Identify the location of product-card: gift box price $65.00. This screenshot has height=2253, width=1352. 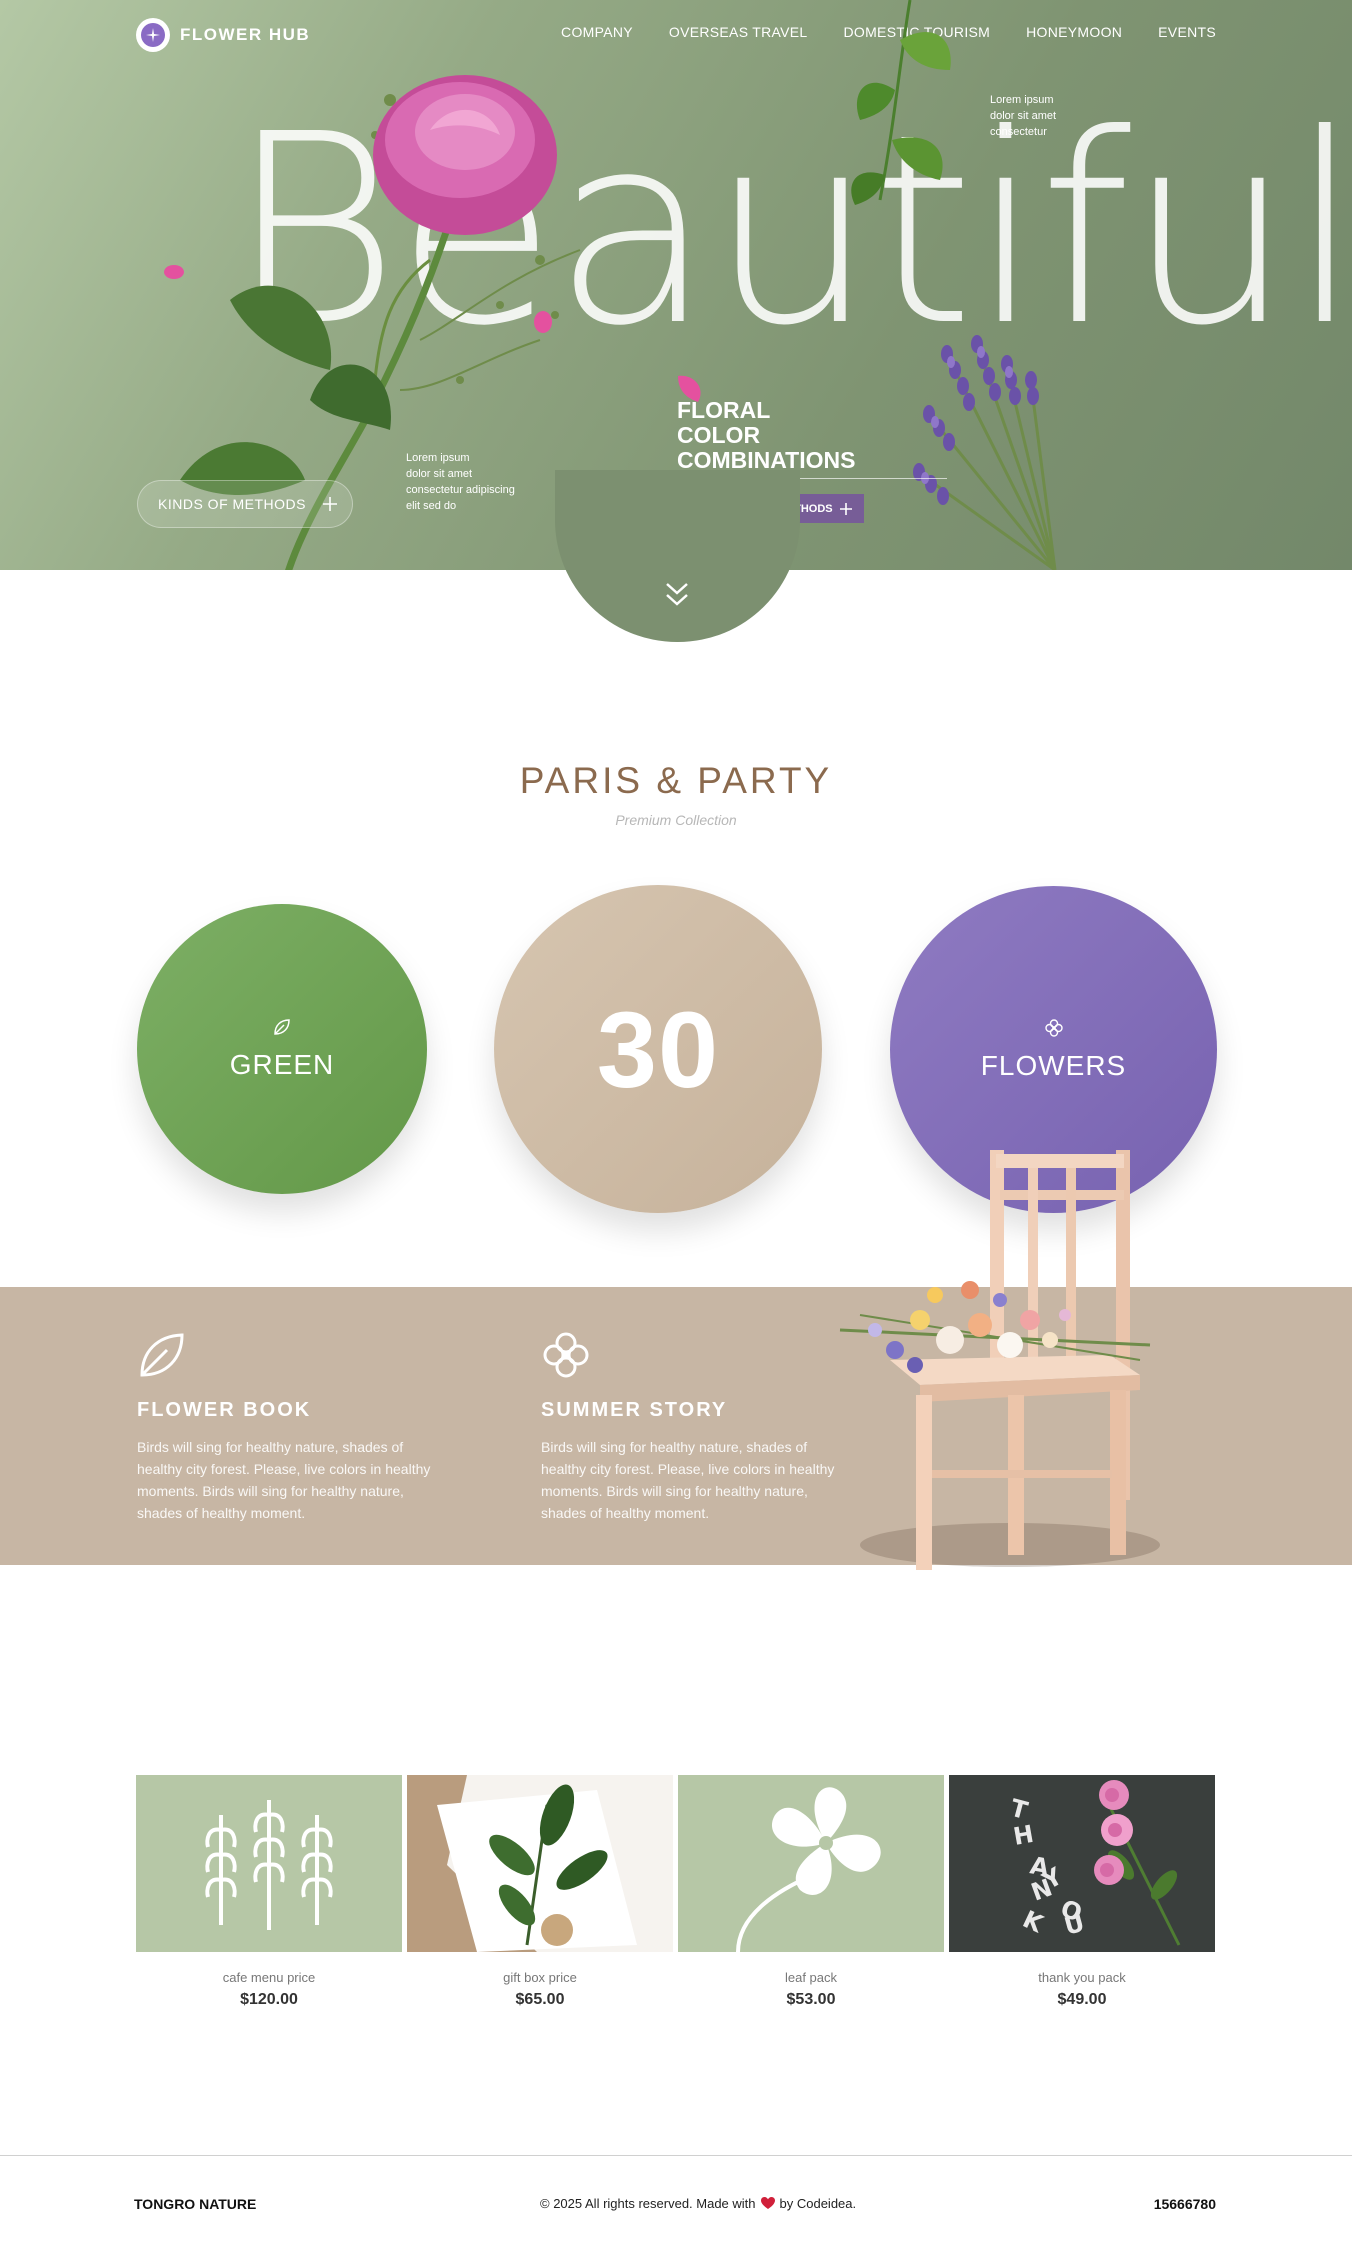
(540, 1892).